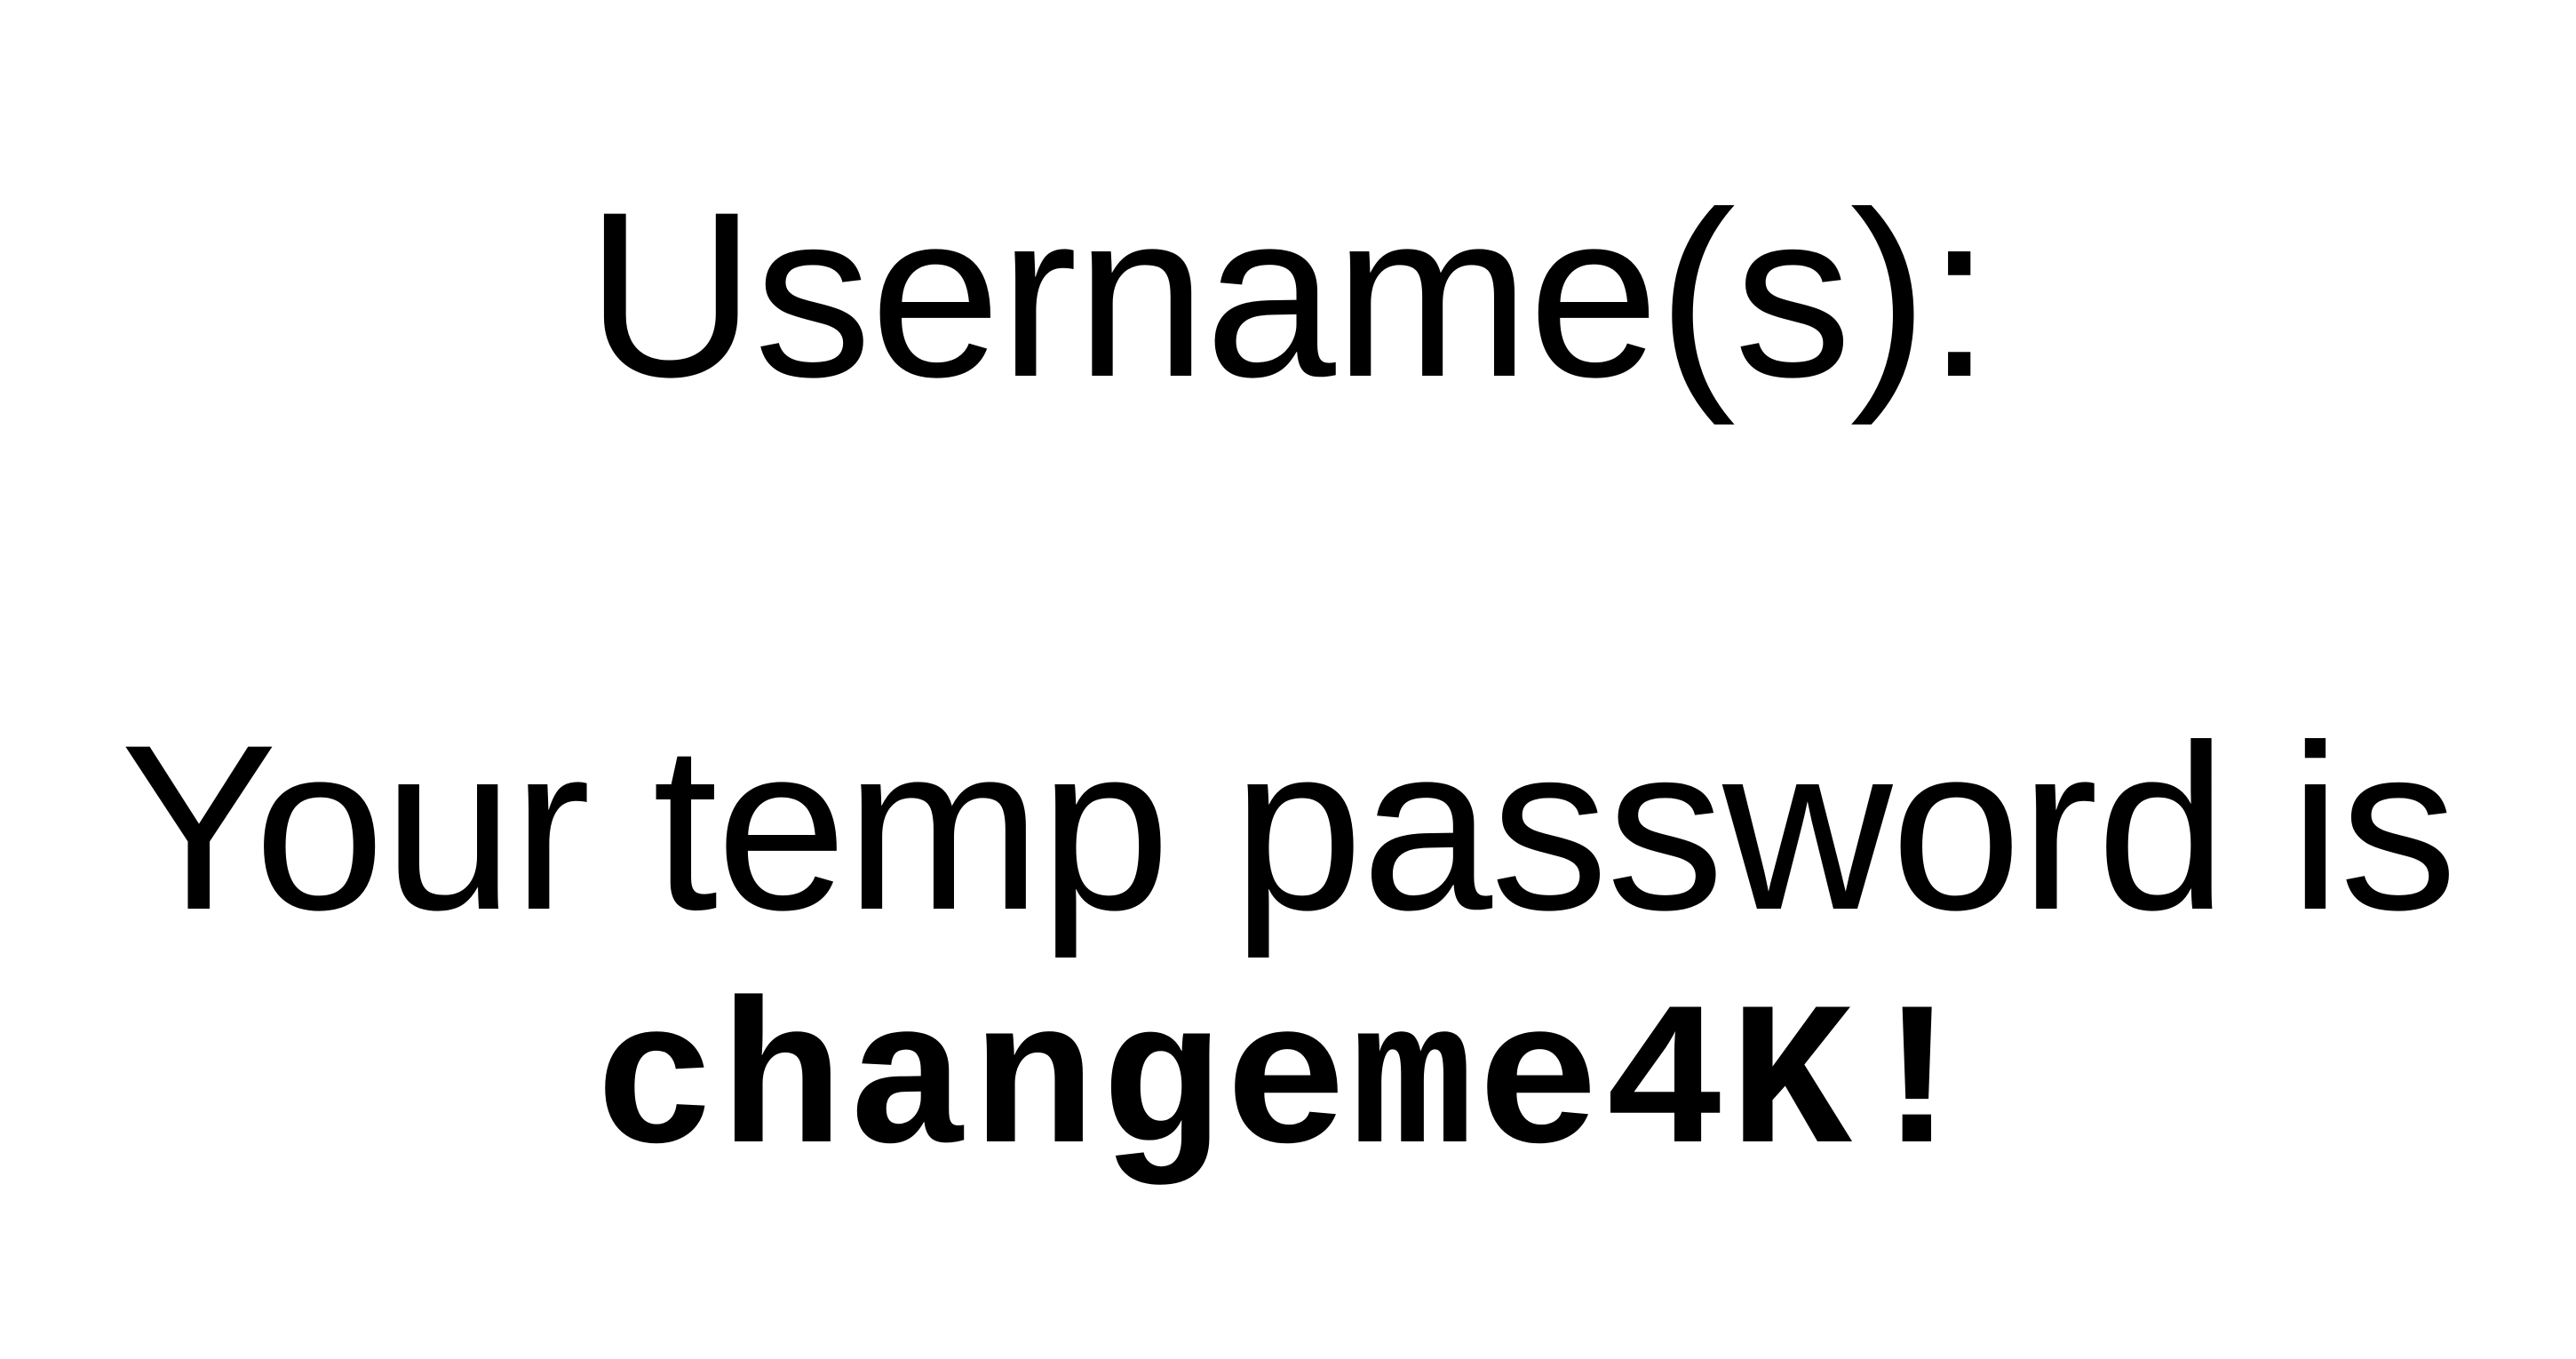 The width and height of the screenshot is (2576, 1359). I want to click on temp-password-value: changeme4K!, so click(1288, 1088).